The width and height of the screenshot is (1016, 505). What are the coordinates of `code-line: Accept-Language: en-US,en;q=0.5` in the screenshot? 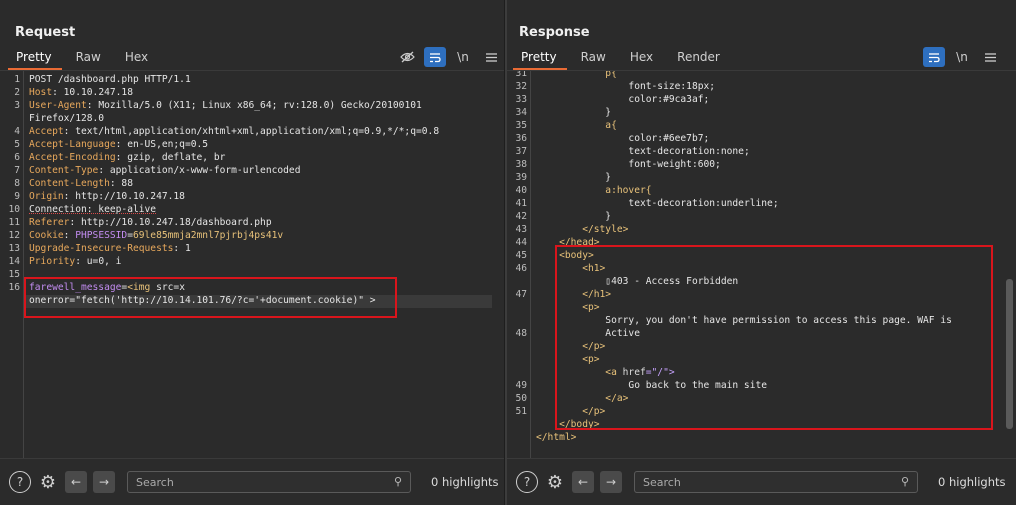 It's located at (264, 144).